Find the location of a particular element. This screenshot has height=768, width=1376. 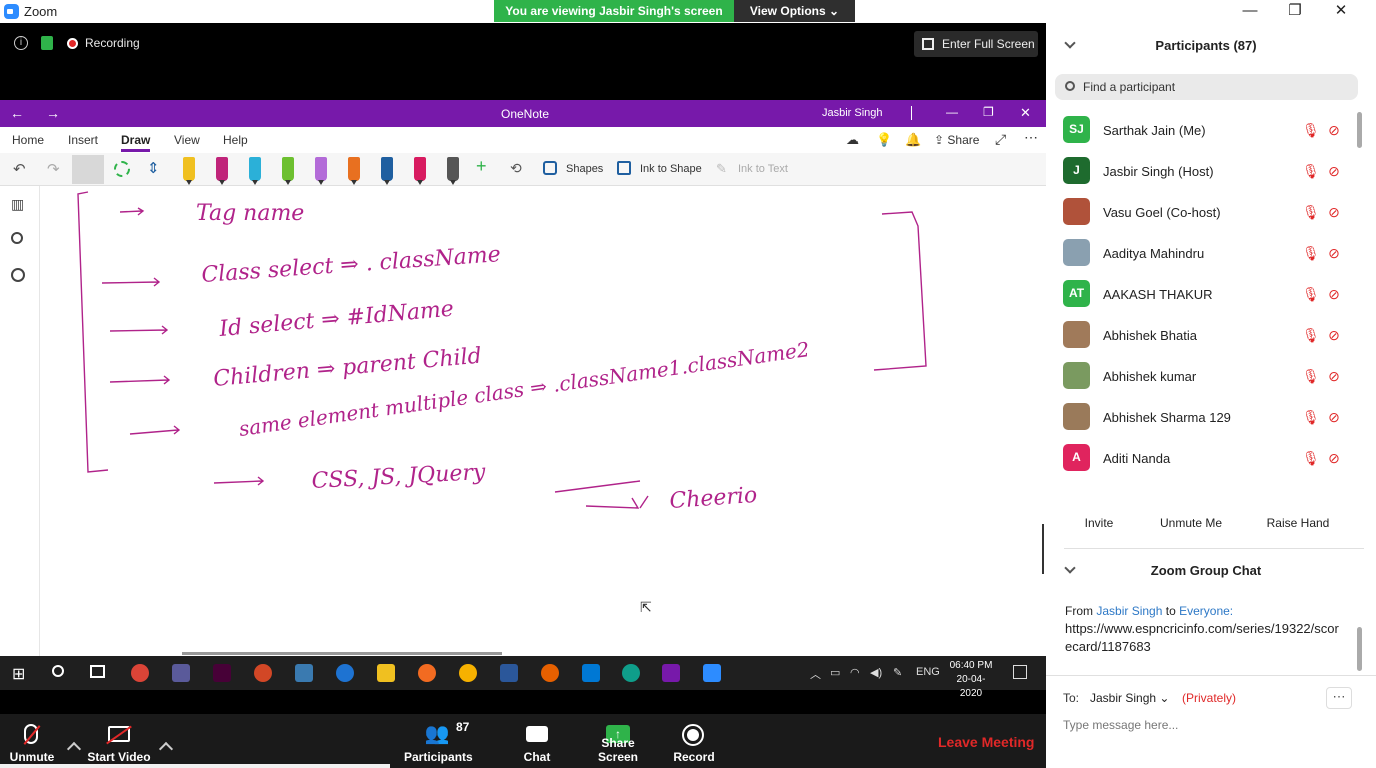

raise-hand-button: Raise Hand is located at coordinates (1298, 523).